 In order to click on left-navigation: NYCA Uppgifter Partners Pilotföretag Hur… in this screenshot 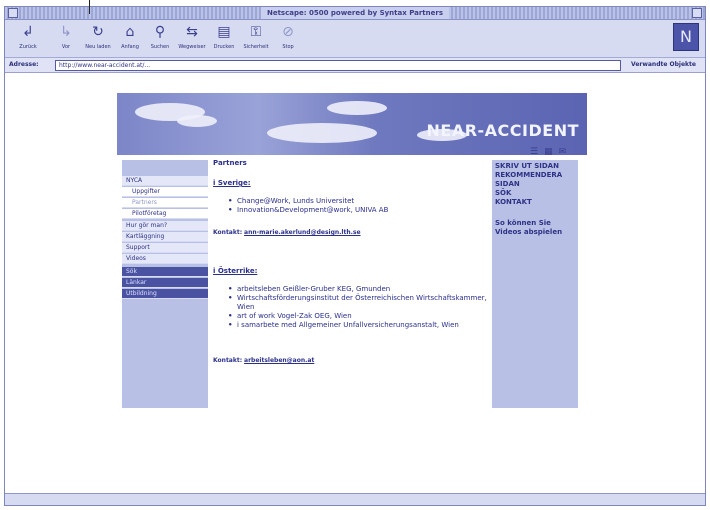, I will do `click(165, 284)`.